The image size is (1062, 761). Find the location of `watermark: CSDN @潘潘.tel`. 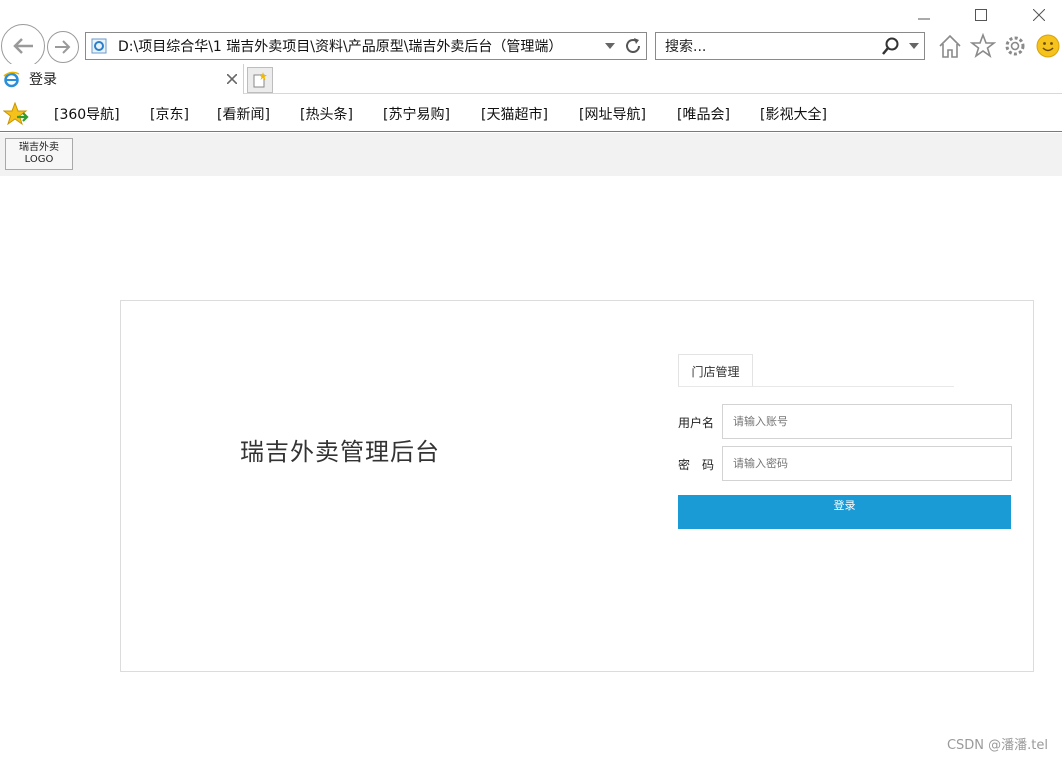

watermark: CSDN @潘潘.tel is located at coordinates (997, 745).